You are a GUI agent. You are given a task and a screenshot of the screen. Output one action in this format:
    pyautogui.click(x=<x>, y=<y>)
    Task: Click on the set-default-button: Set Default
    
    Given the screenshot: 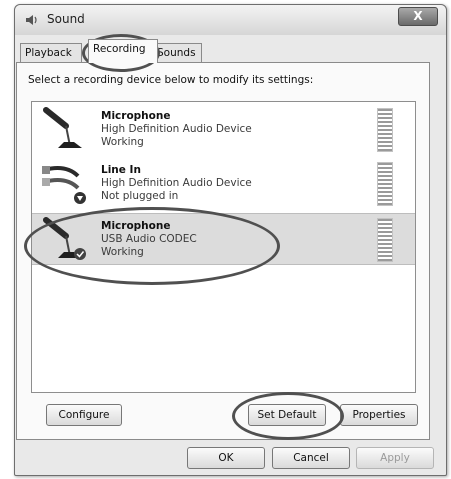 What is the action you would take?
    pyautogui.click(x=287, y=415)
    